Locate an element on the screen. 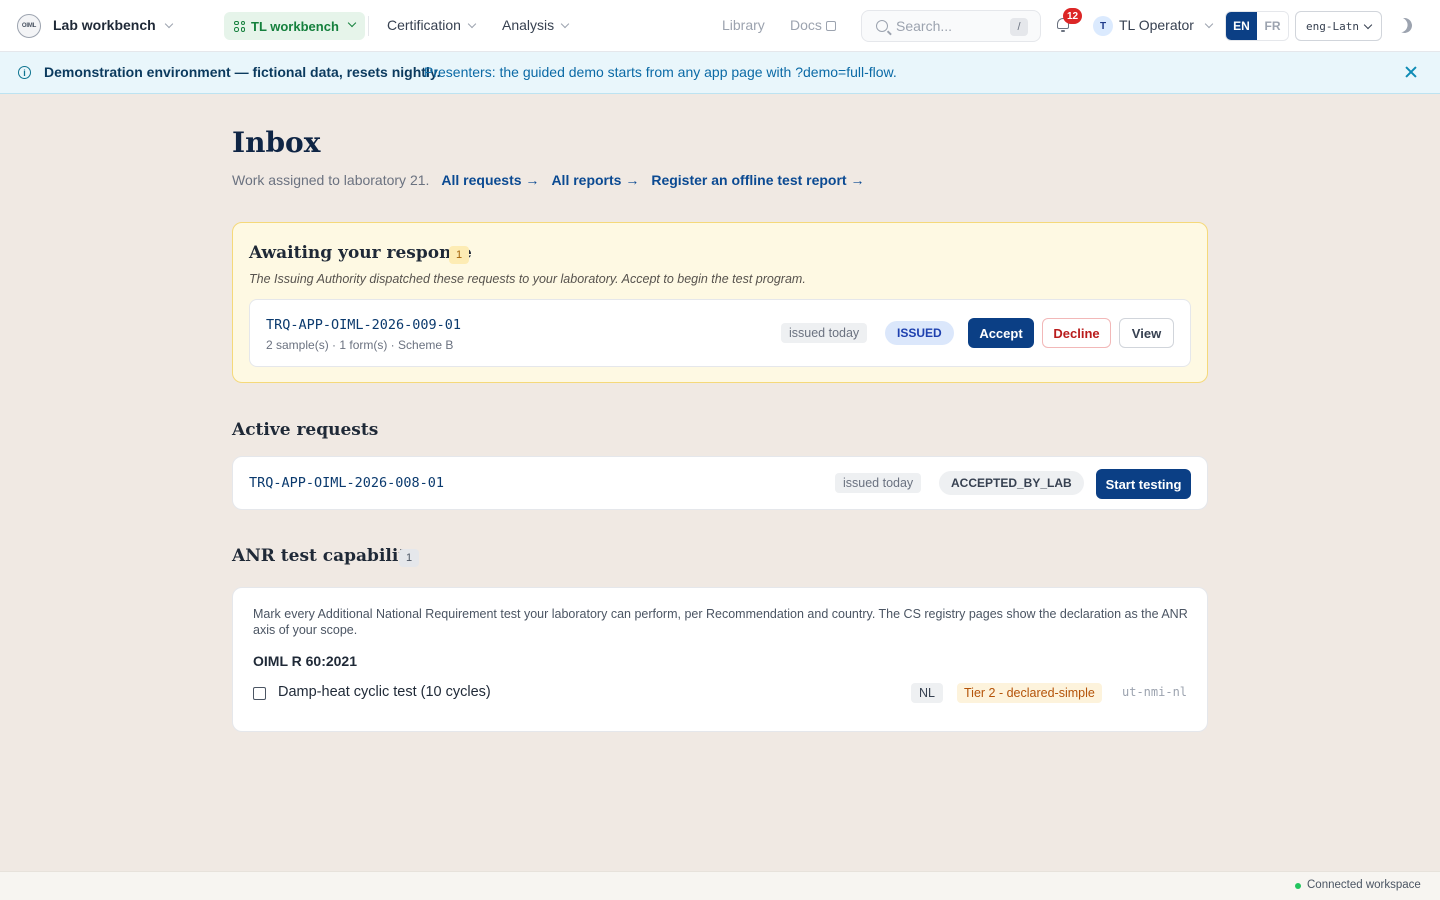 This screenshot has height=900, width=1440. all-requests-link: All requests → is located at coordinates (490, 180).